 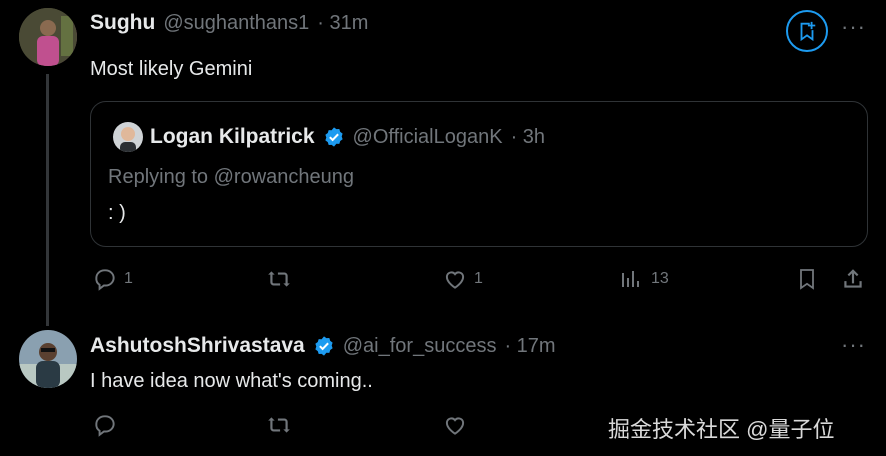 I want to click on watermark-text: 掘金技术社区 @量子位, so click(x=721, y=429).